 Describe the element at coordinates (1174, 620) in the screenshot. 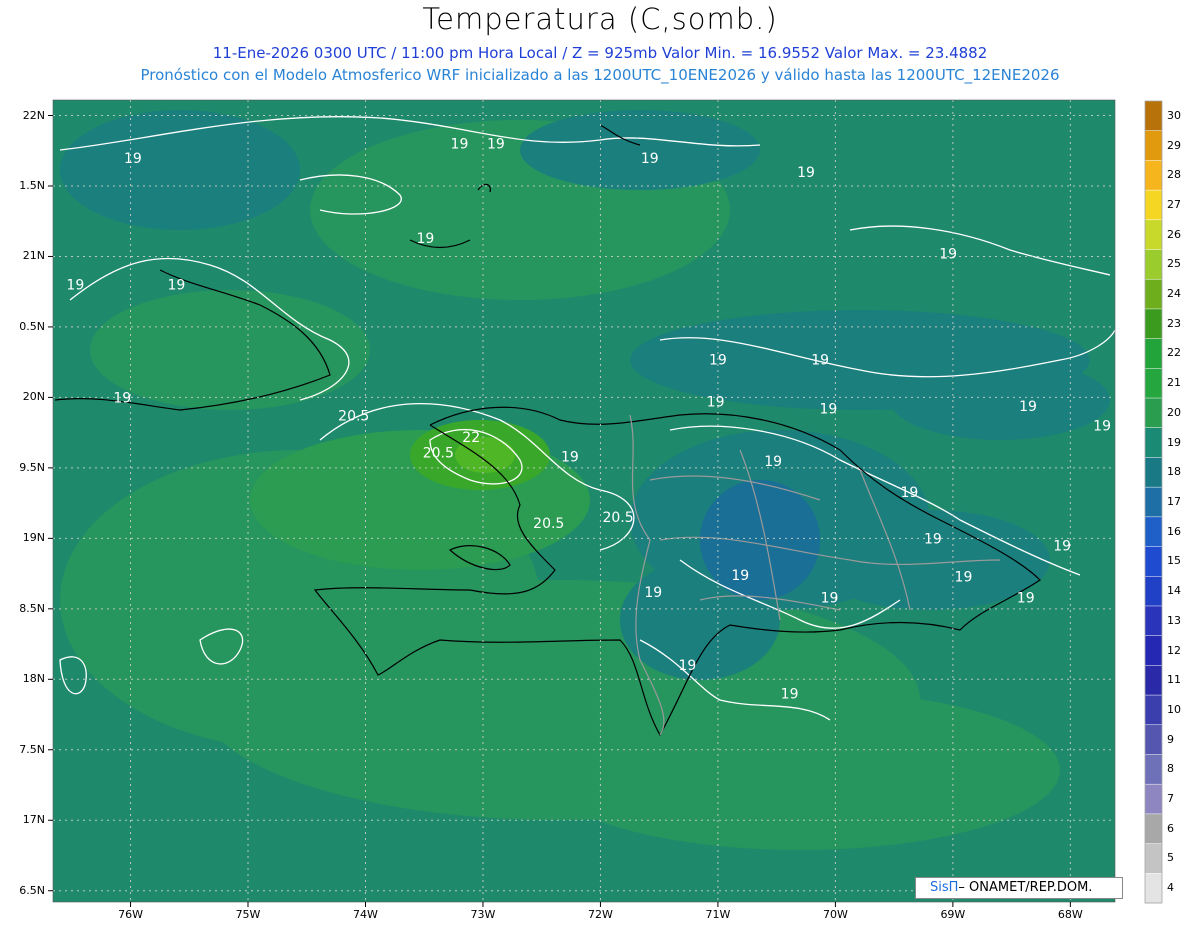

I see `colorbar-label: 13` at that location.